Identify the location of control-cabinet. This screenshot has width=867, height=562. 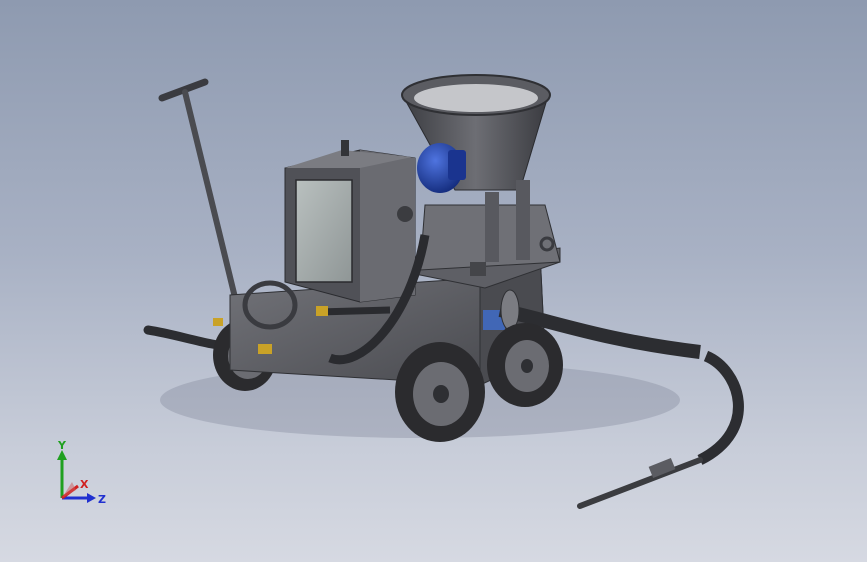
(350, 221).